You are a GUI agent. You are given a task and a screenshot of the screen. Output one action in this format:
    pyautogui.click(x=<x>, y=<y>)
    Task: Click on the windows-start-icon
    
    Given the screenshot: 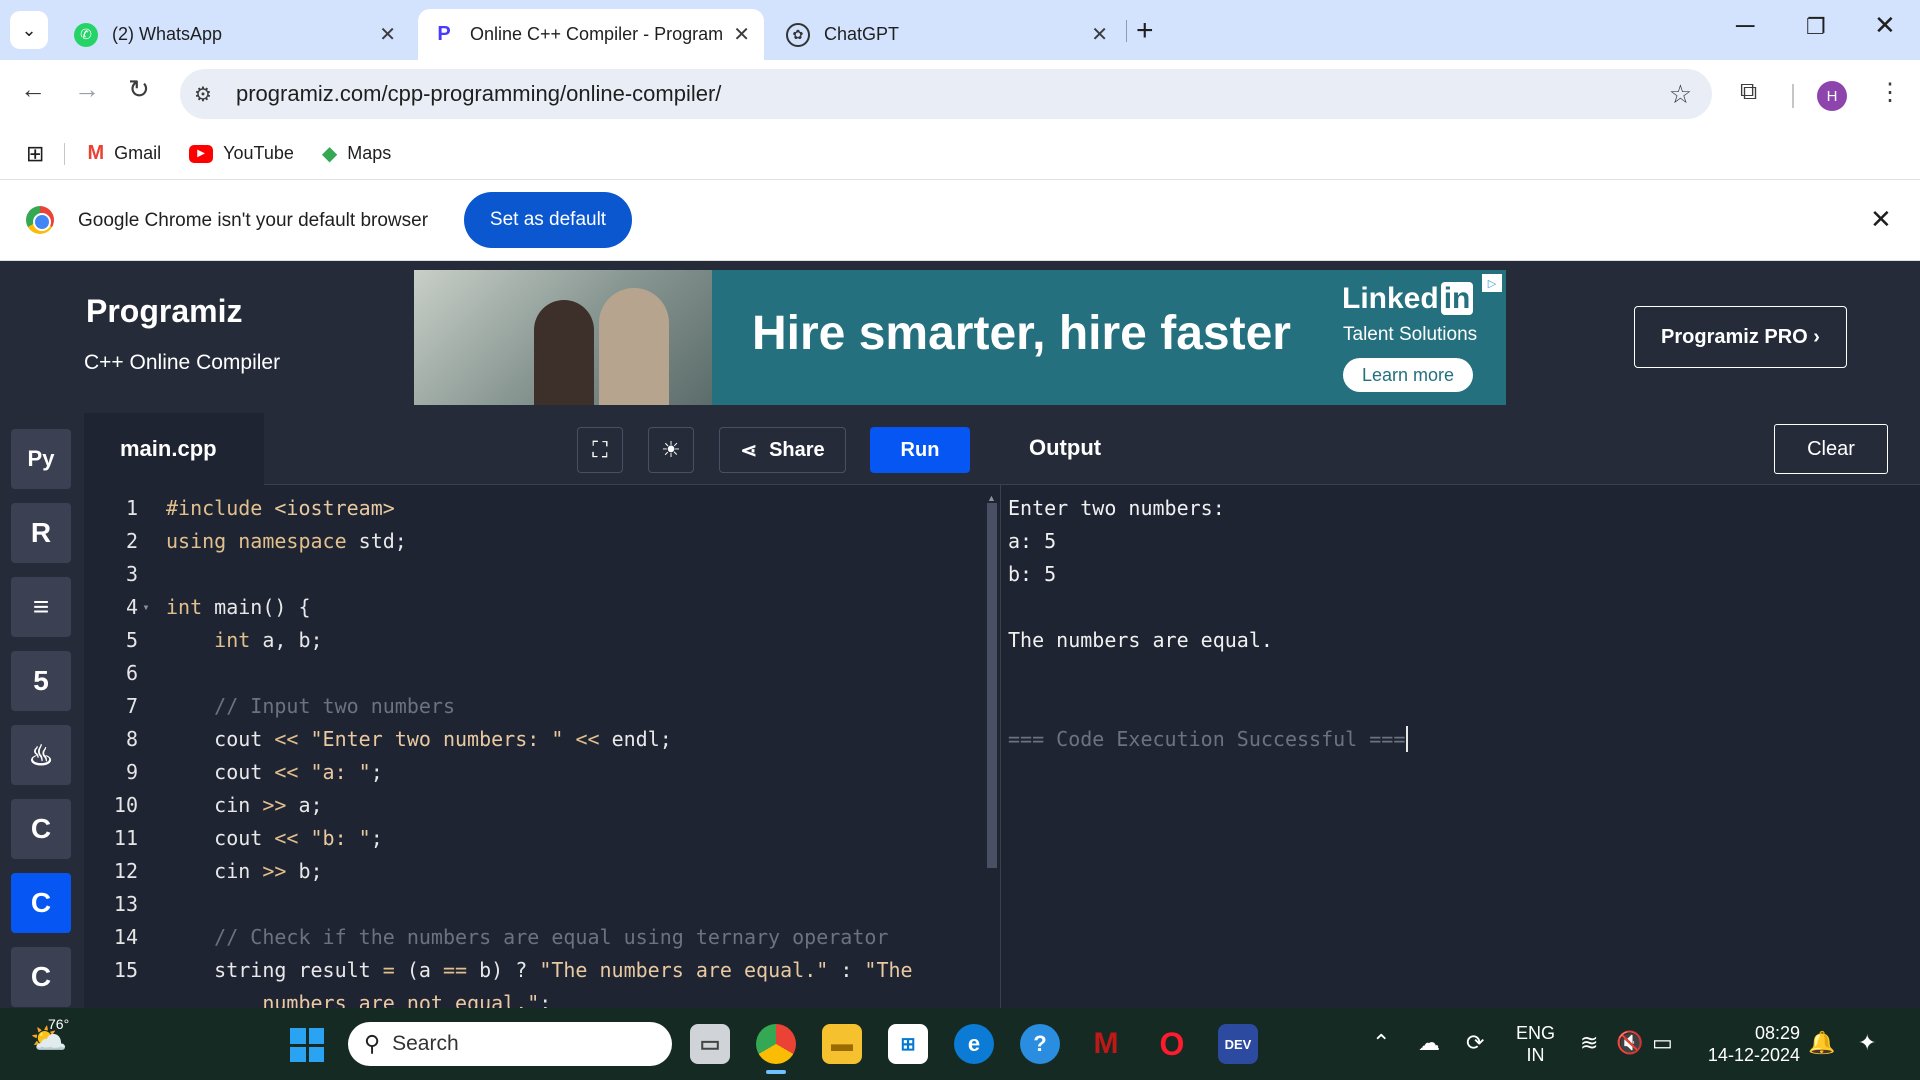 What is the action you would take?
    pyautogui.click(x=307, y=1045)
    